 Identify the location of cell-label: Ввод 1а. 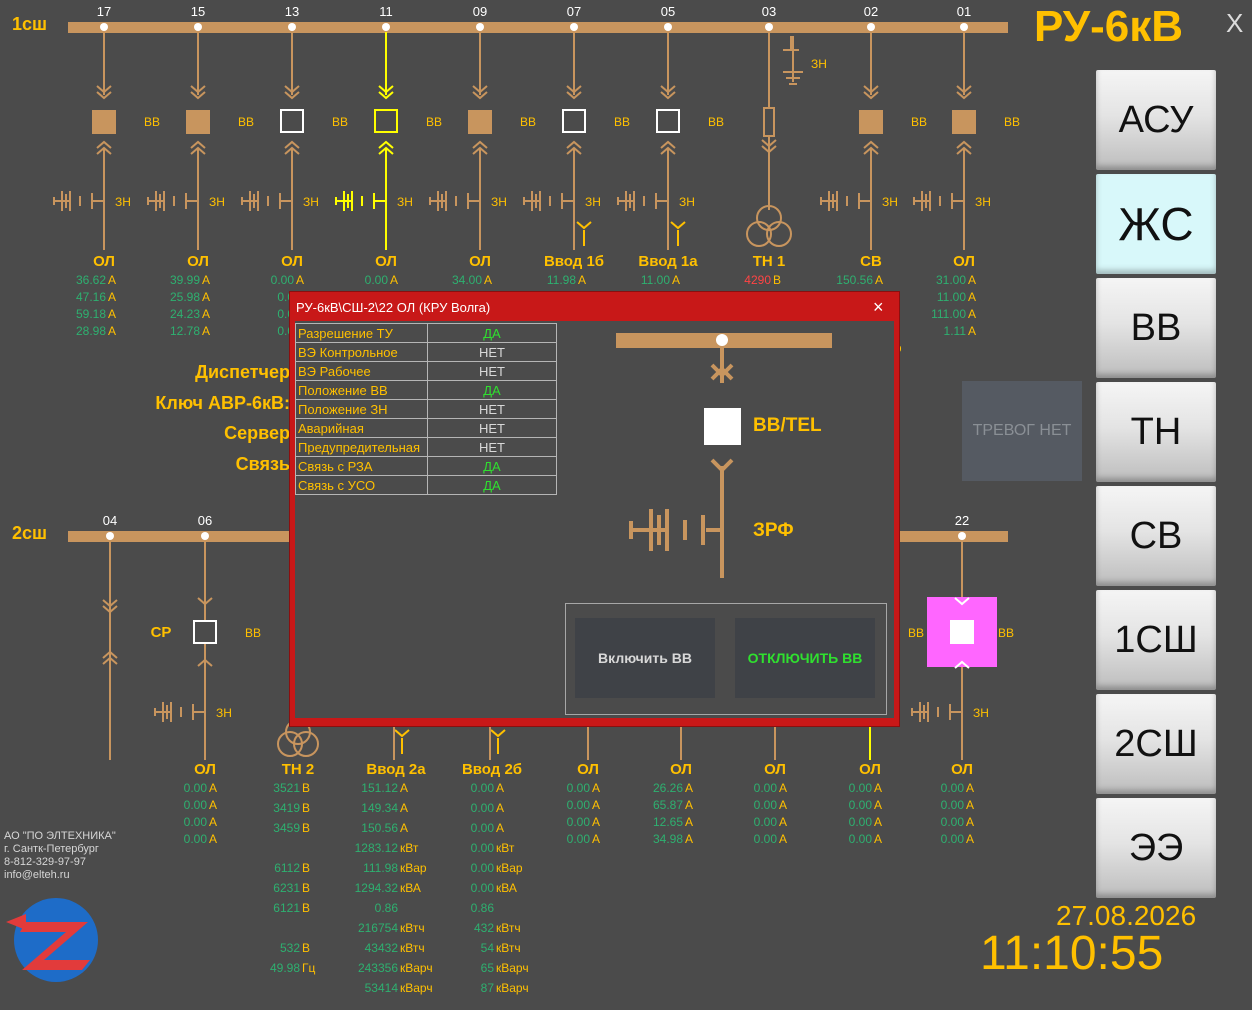
(668, 261).